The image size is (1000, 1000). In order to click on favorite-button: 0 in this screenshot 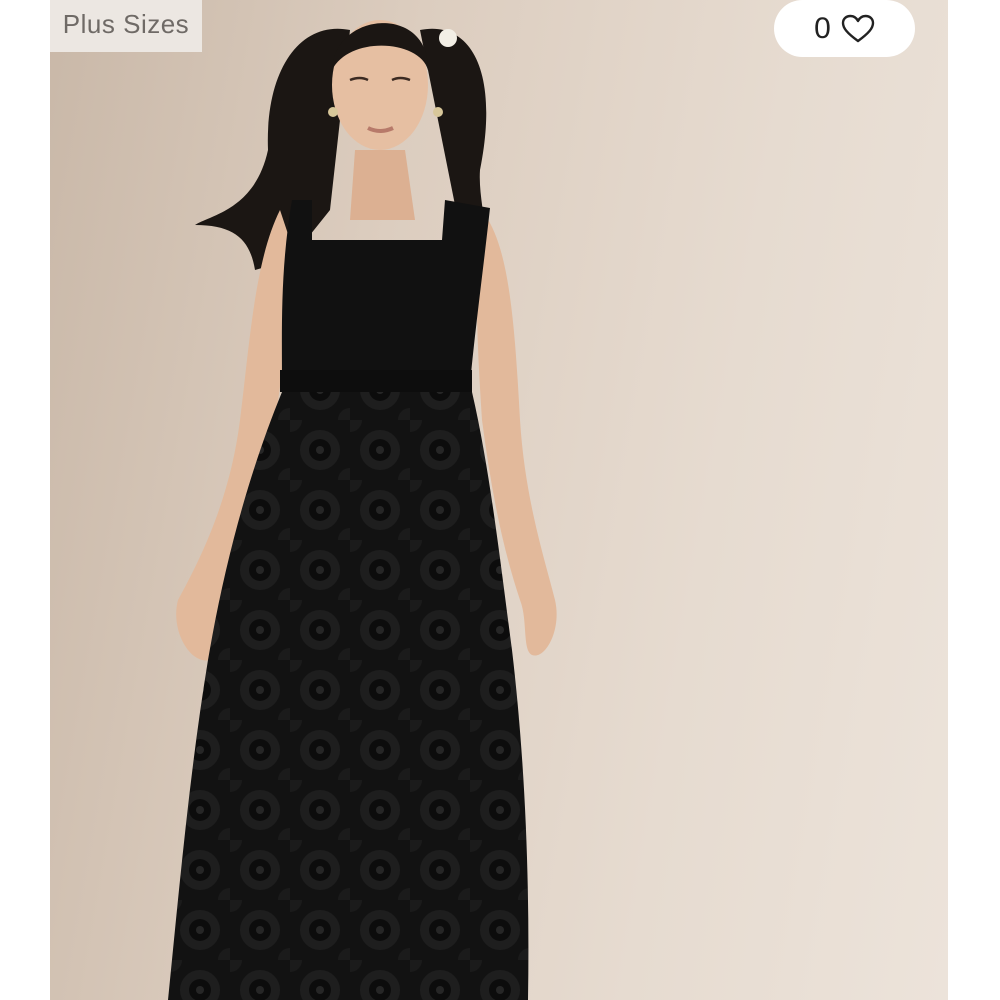, I will do `click(844, 28)`.